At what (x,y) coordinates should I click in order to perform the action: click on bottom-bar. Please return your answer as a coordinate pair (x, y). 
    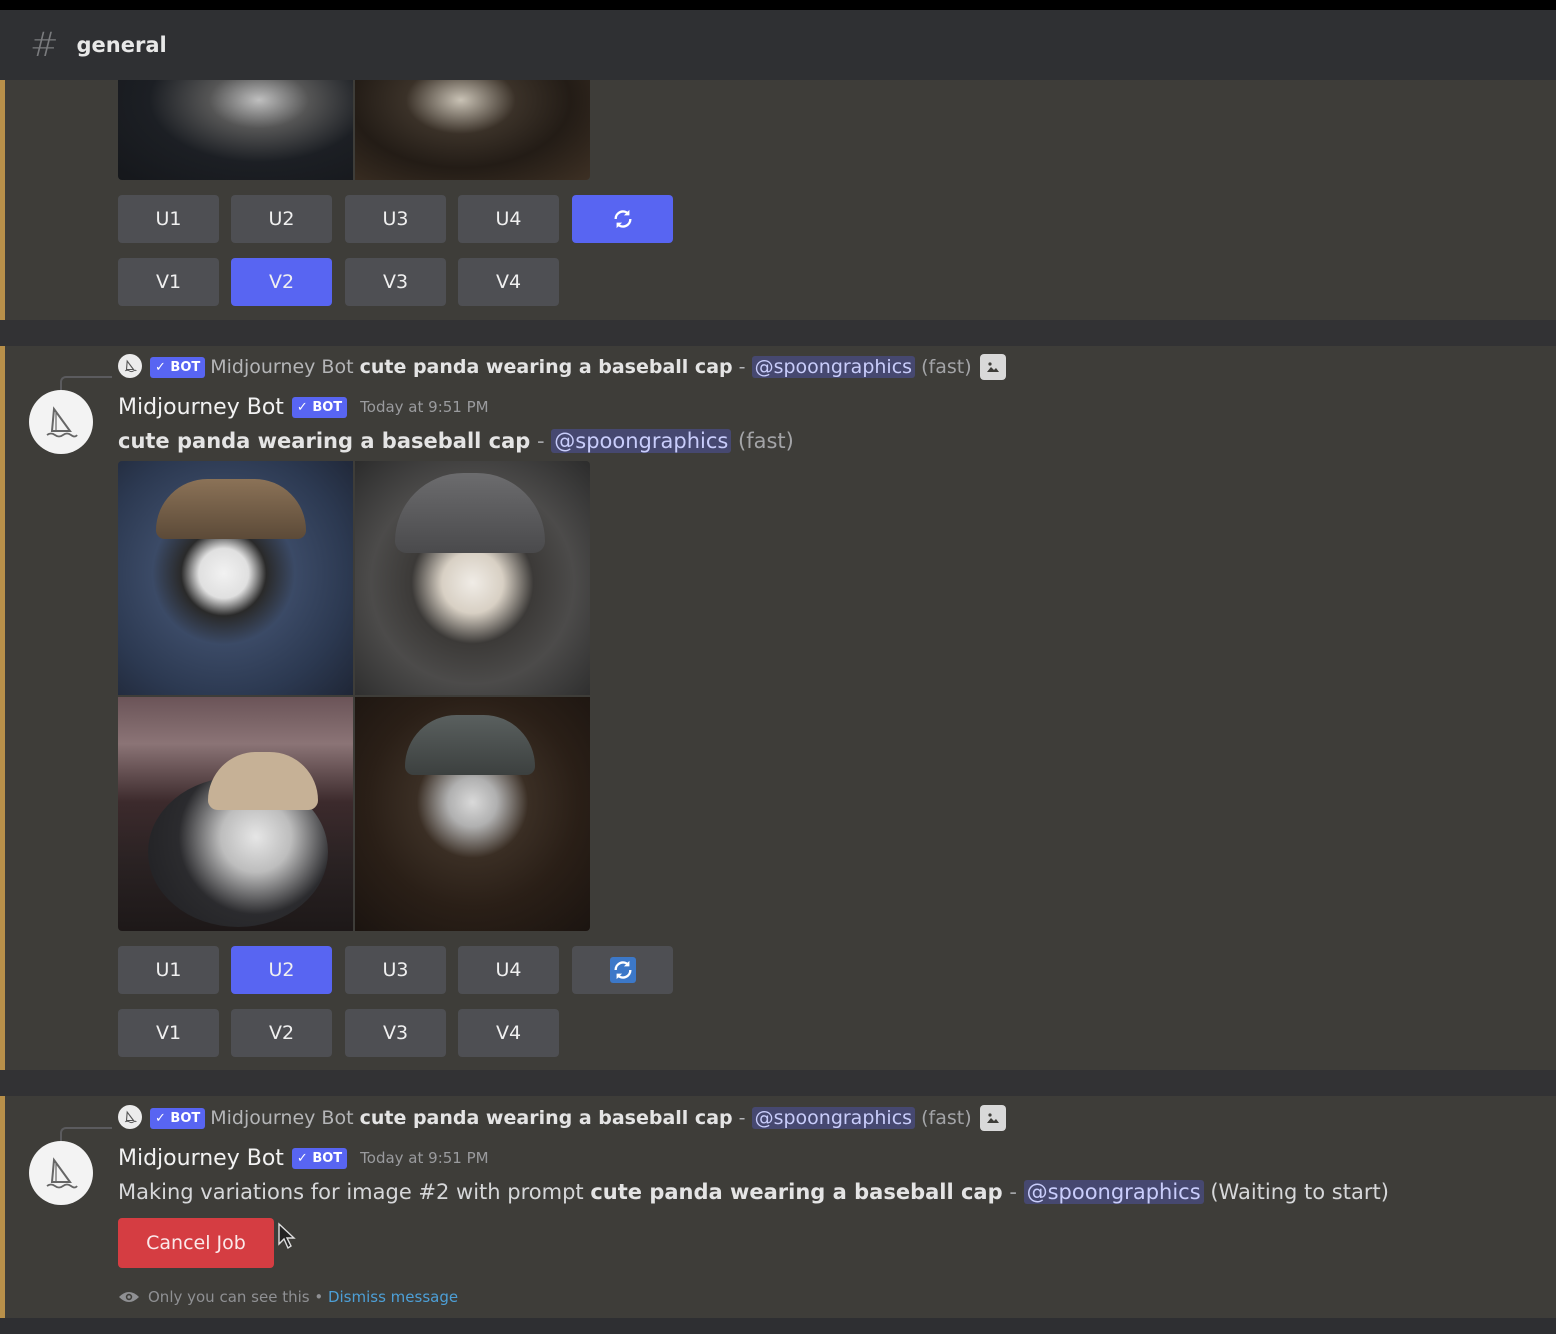
    Looking at the image, I should click on (778, 1326).